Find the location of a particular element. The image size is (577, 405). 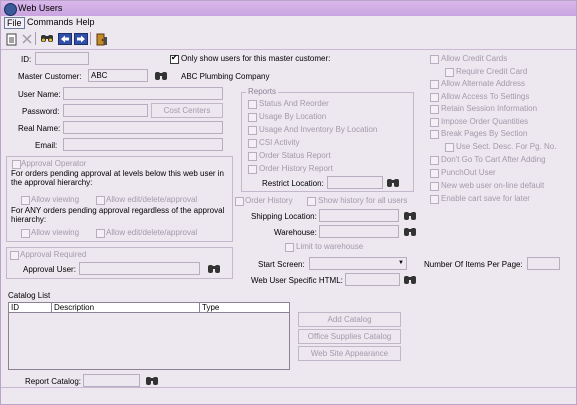

email-field is located at coordinates (143, 144).